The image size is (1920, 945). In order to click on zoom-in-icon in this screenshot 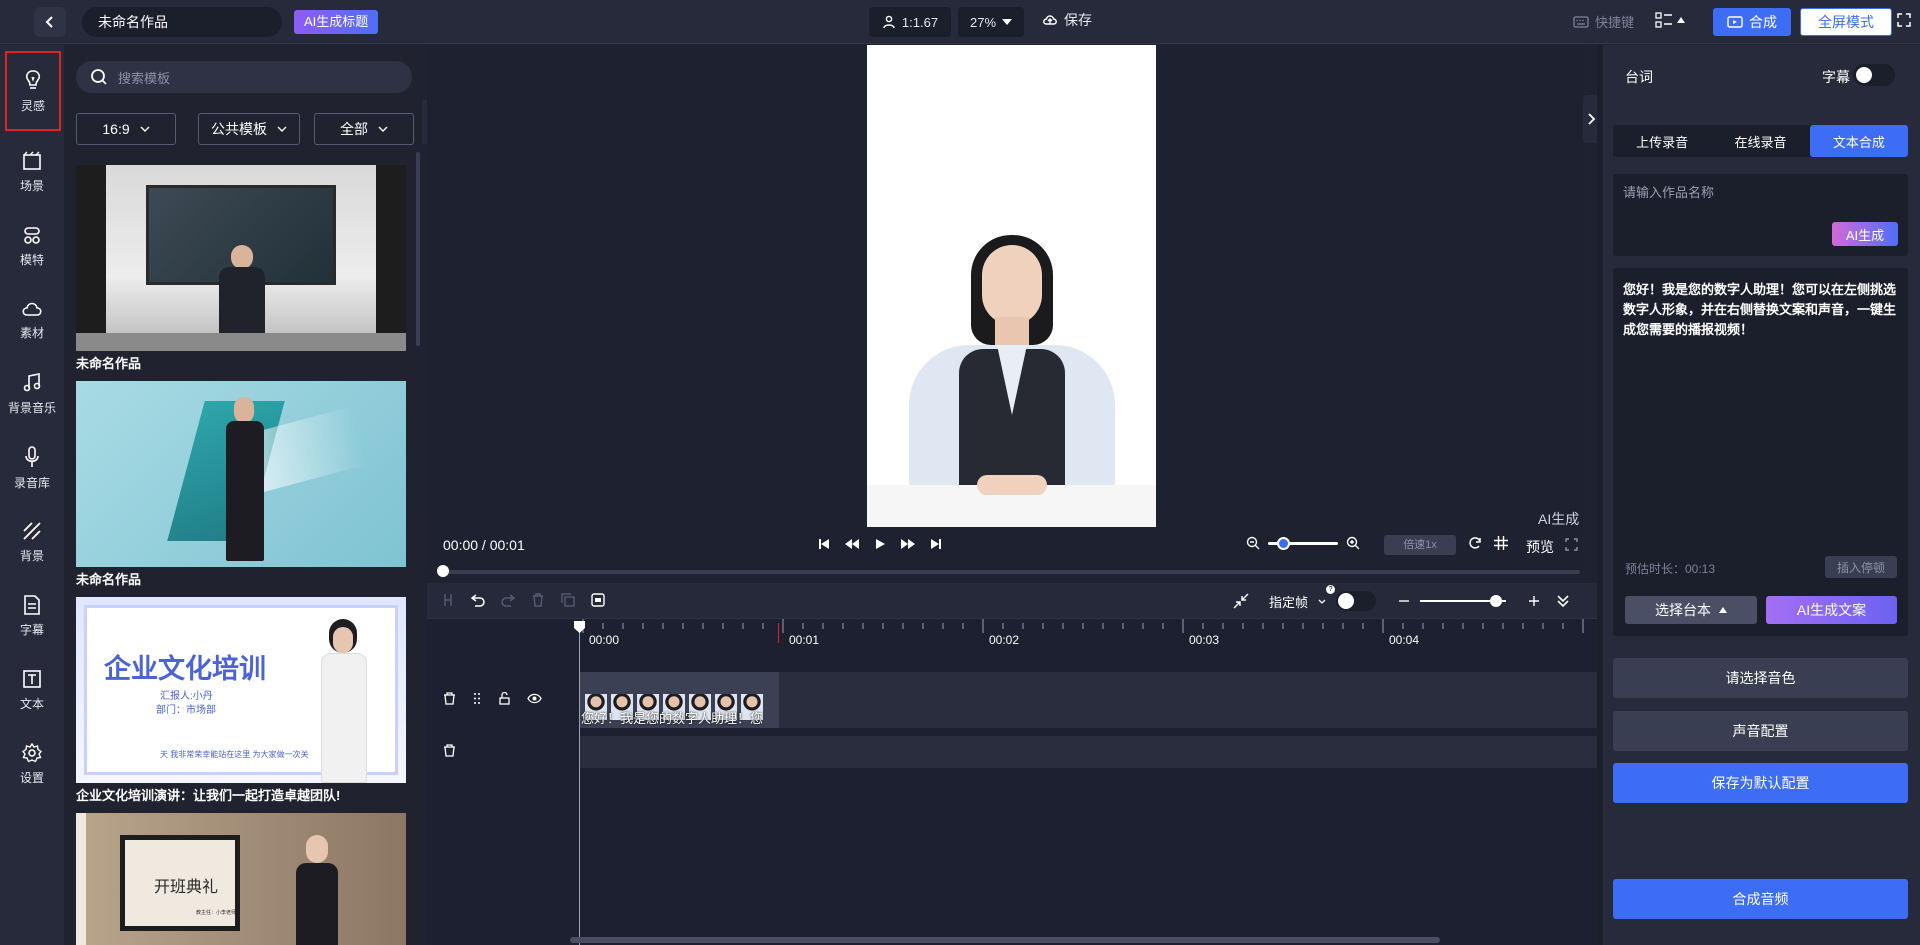, I will do `click(1353, 543)`.